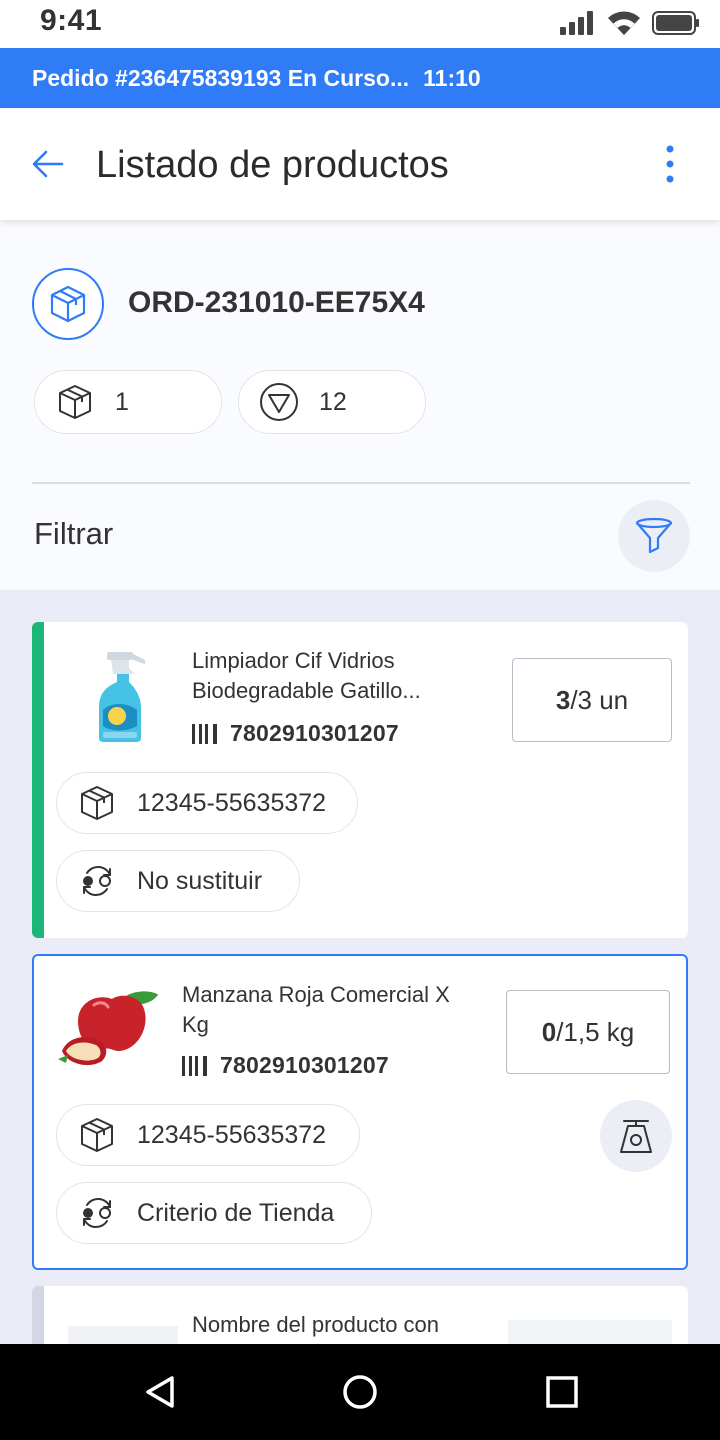 The width and height of the screenshot is (720, 1440). Describe the element at coordinates (122, 401) in the screenshot. I see `packages-count: 1` at that location.